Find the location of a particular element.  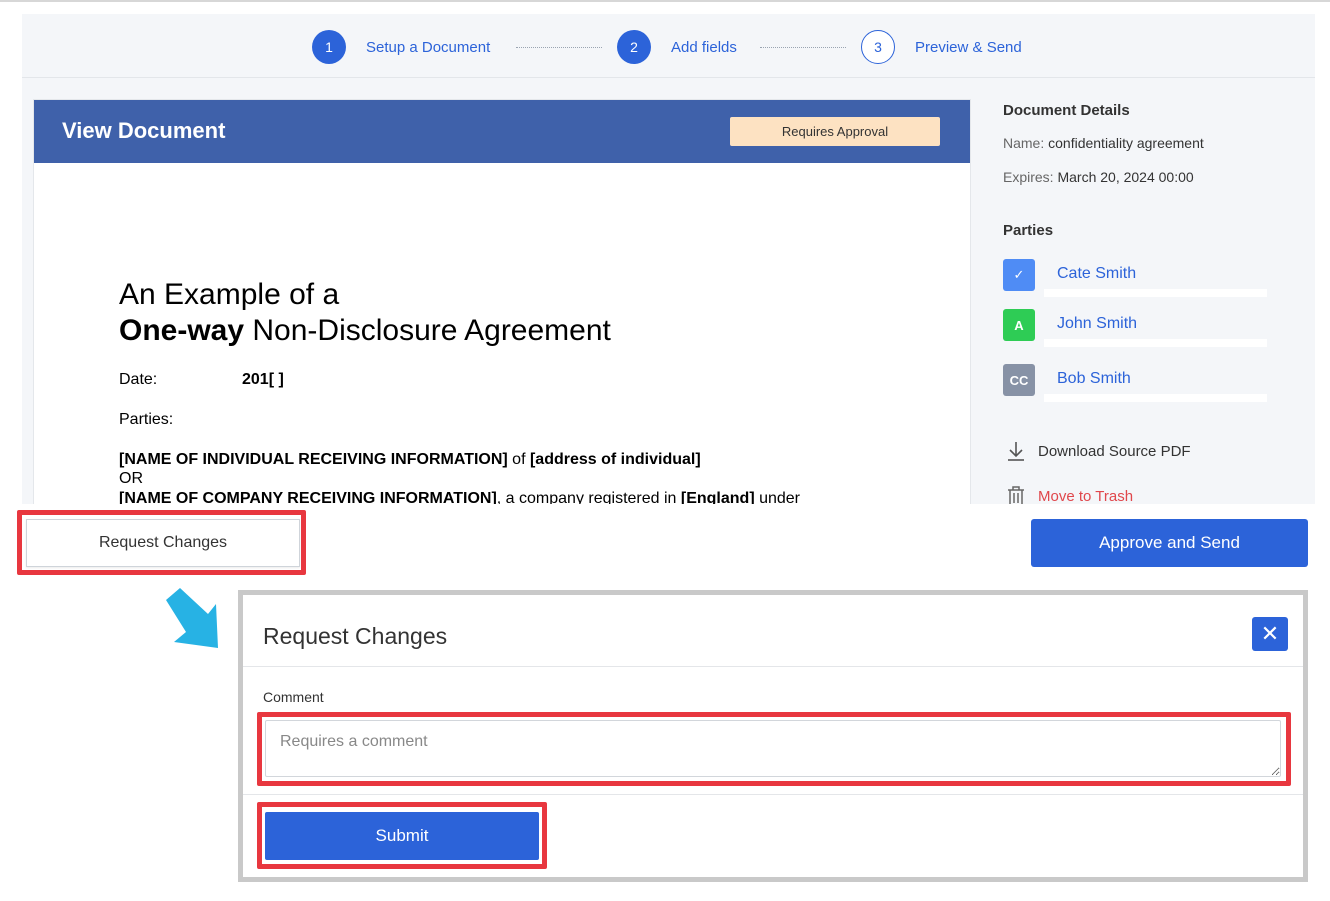

viewer-title: View Document is located at coordinates (144, 130).